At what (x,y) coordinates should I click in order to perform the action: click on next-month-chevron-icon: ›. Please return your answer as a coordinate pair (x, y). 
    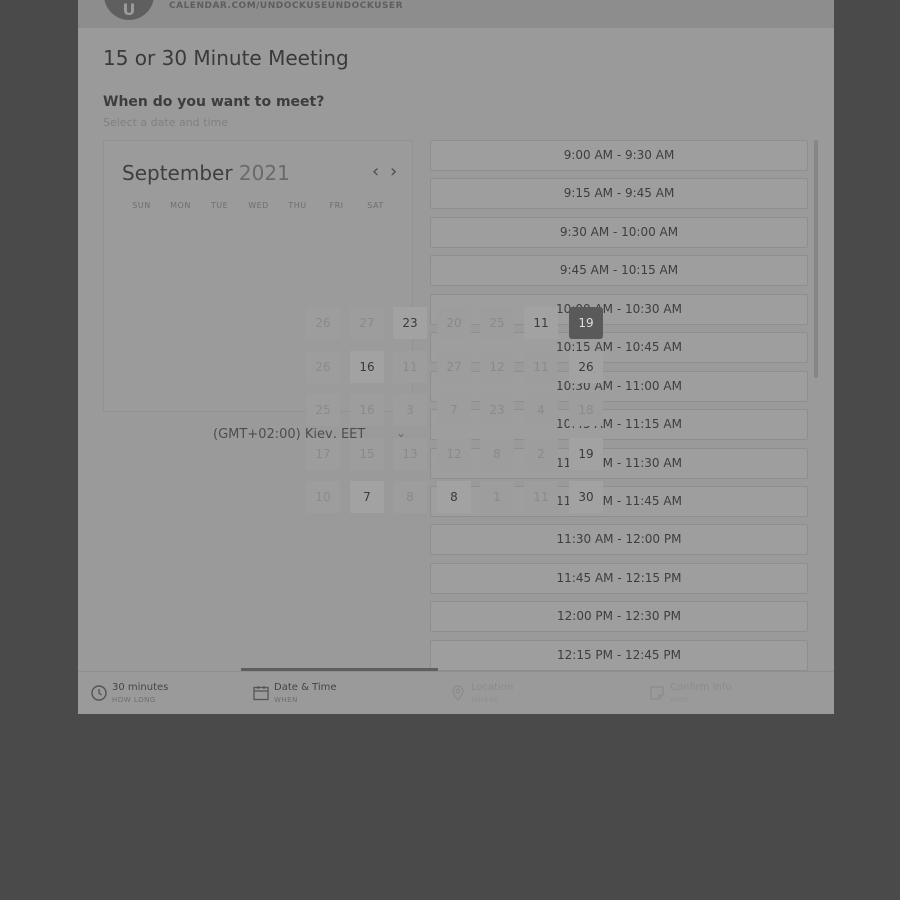
    Looking at the image, I should click on (393, 171).